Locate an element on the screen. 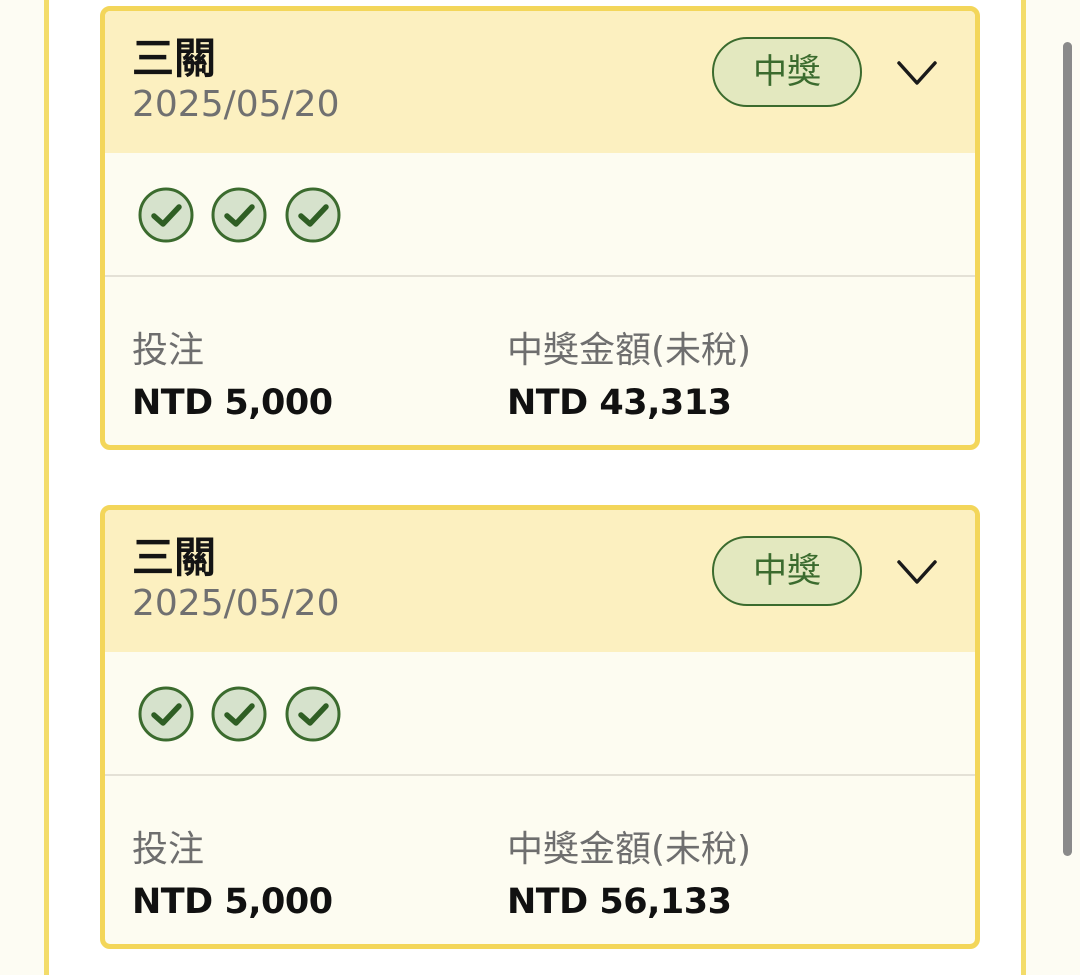 The height and width of the screenshot is (975, 1080). scrollbar-thumb is located at coordinates (1067, 449).